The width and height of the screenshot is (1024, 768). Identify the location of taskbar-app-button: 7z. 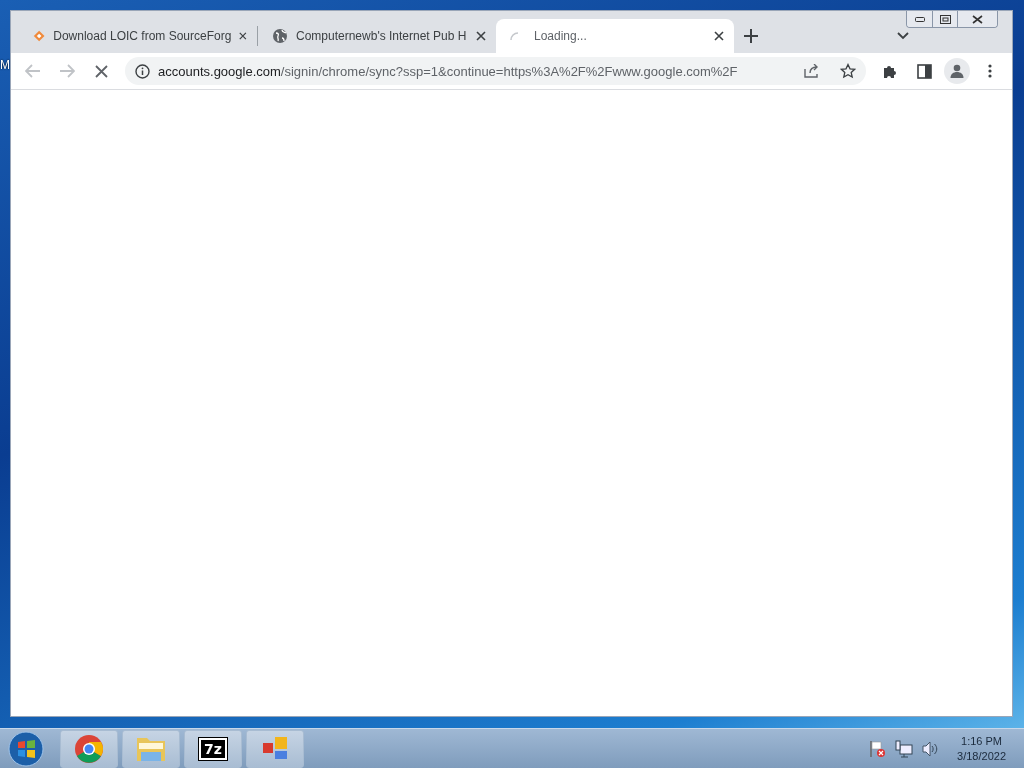
(213, 748).